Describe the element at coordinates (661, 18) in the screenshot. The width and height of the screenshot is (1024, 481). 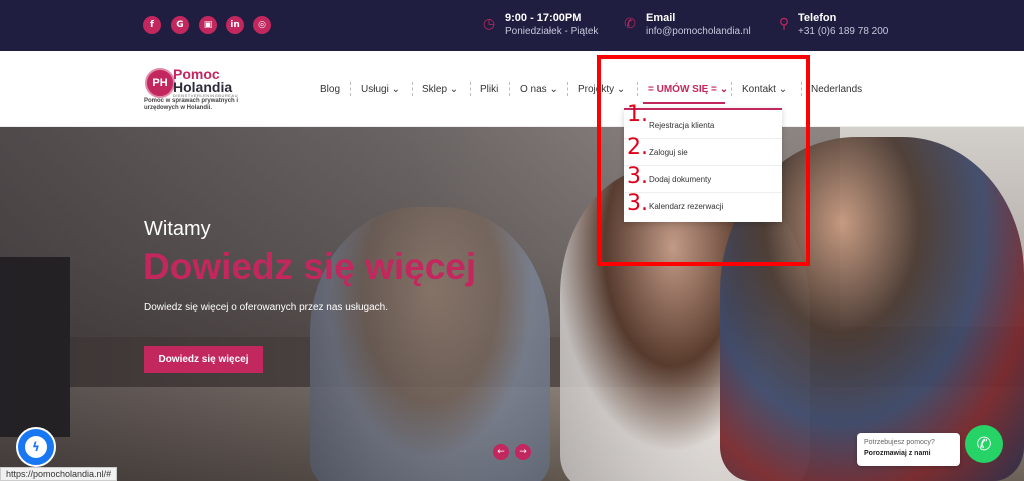
I see `email-title: Email` at that location.